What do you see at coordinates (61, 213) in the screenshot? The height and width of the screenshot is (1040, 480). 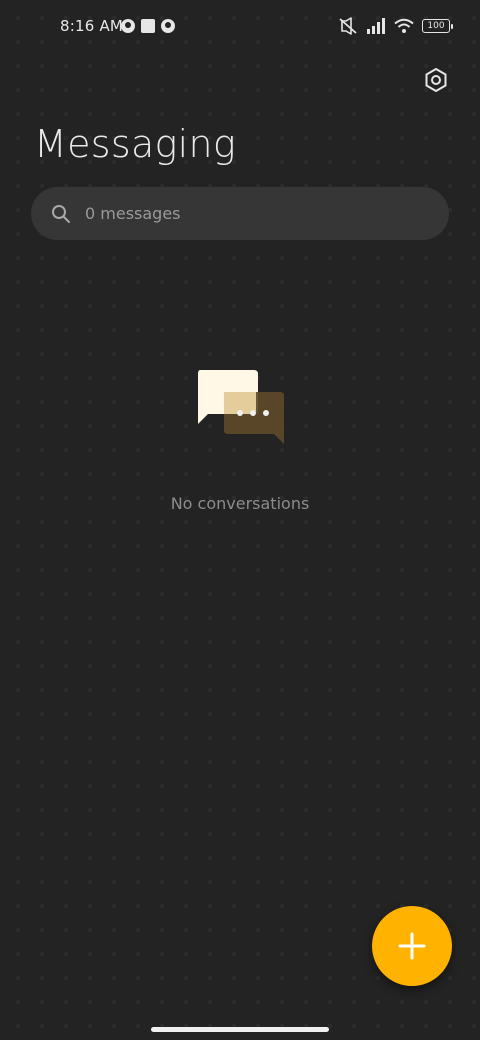 I see `search-icon` at bounding box center [61, 213].